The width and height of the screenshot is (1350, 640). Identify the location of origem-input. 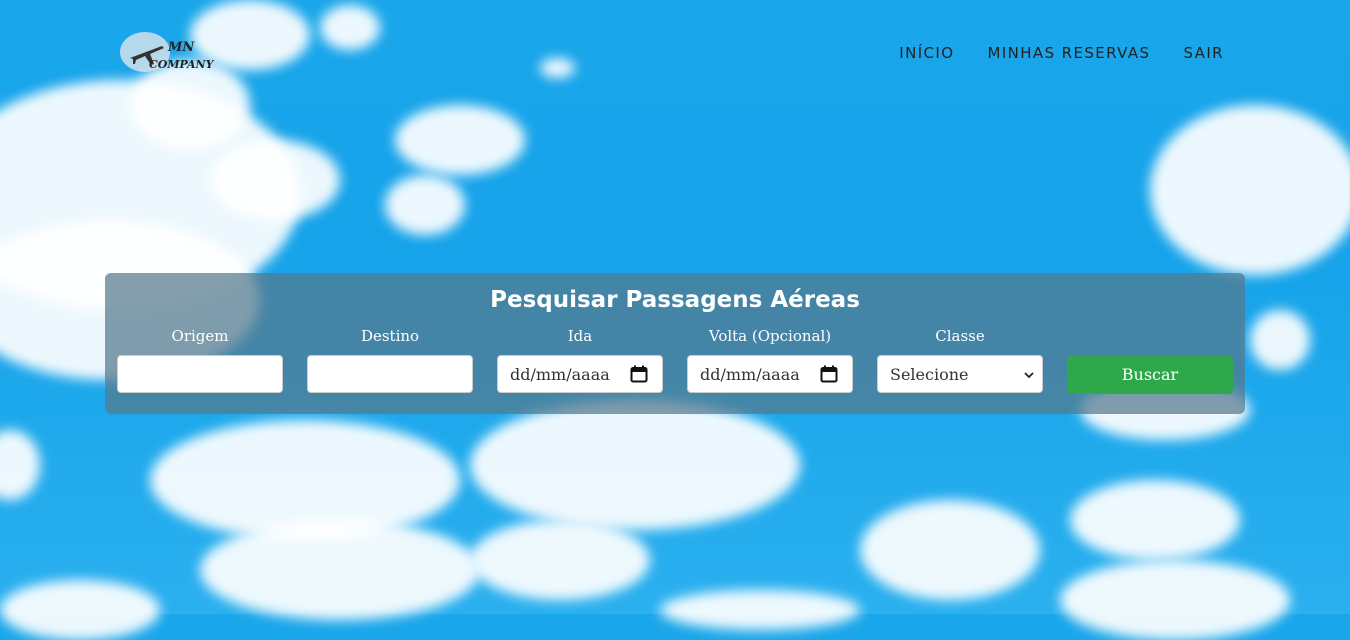
(200, 374).